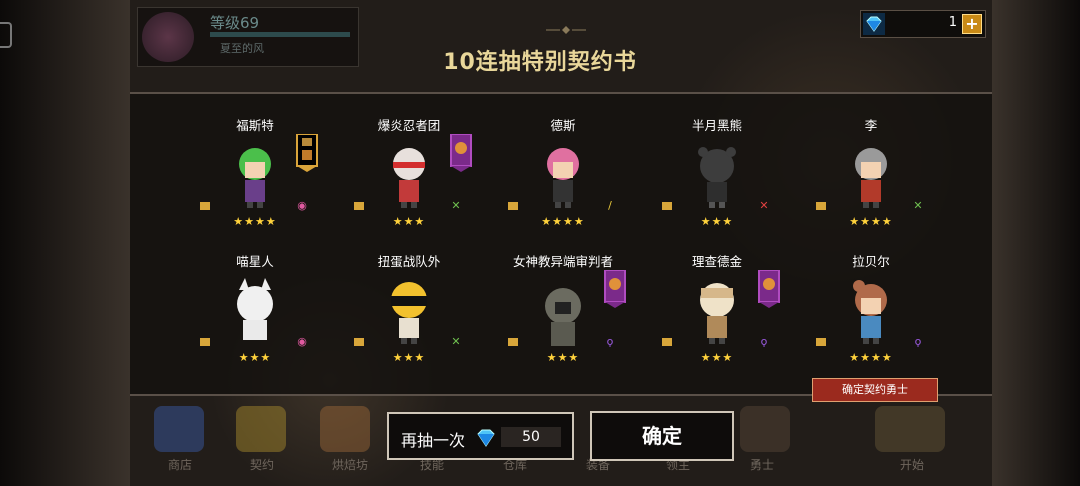  What do you see at coordinates (716, 125) in the screenshot?
I see `hero-name: 半月黑熊` at bounding box center [716, 125].